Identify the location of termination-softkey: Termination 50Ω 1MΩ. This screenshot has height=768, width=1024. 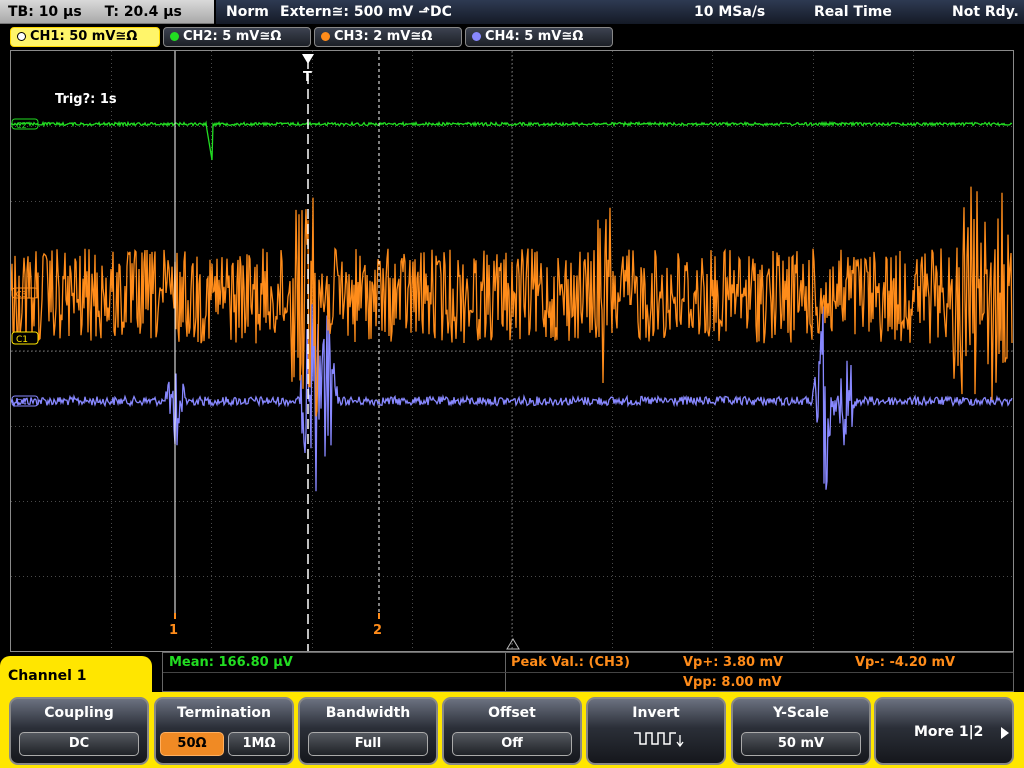
(224, 731).